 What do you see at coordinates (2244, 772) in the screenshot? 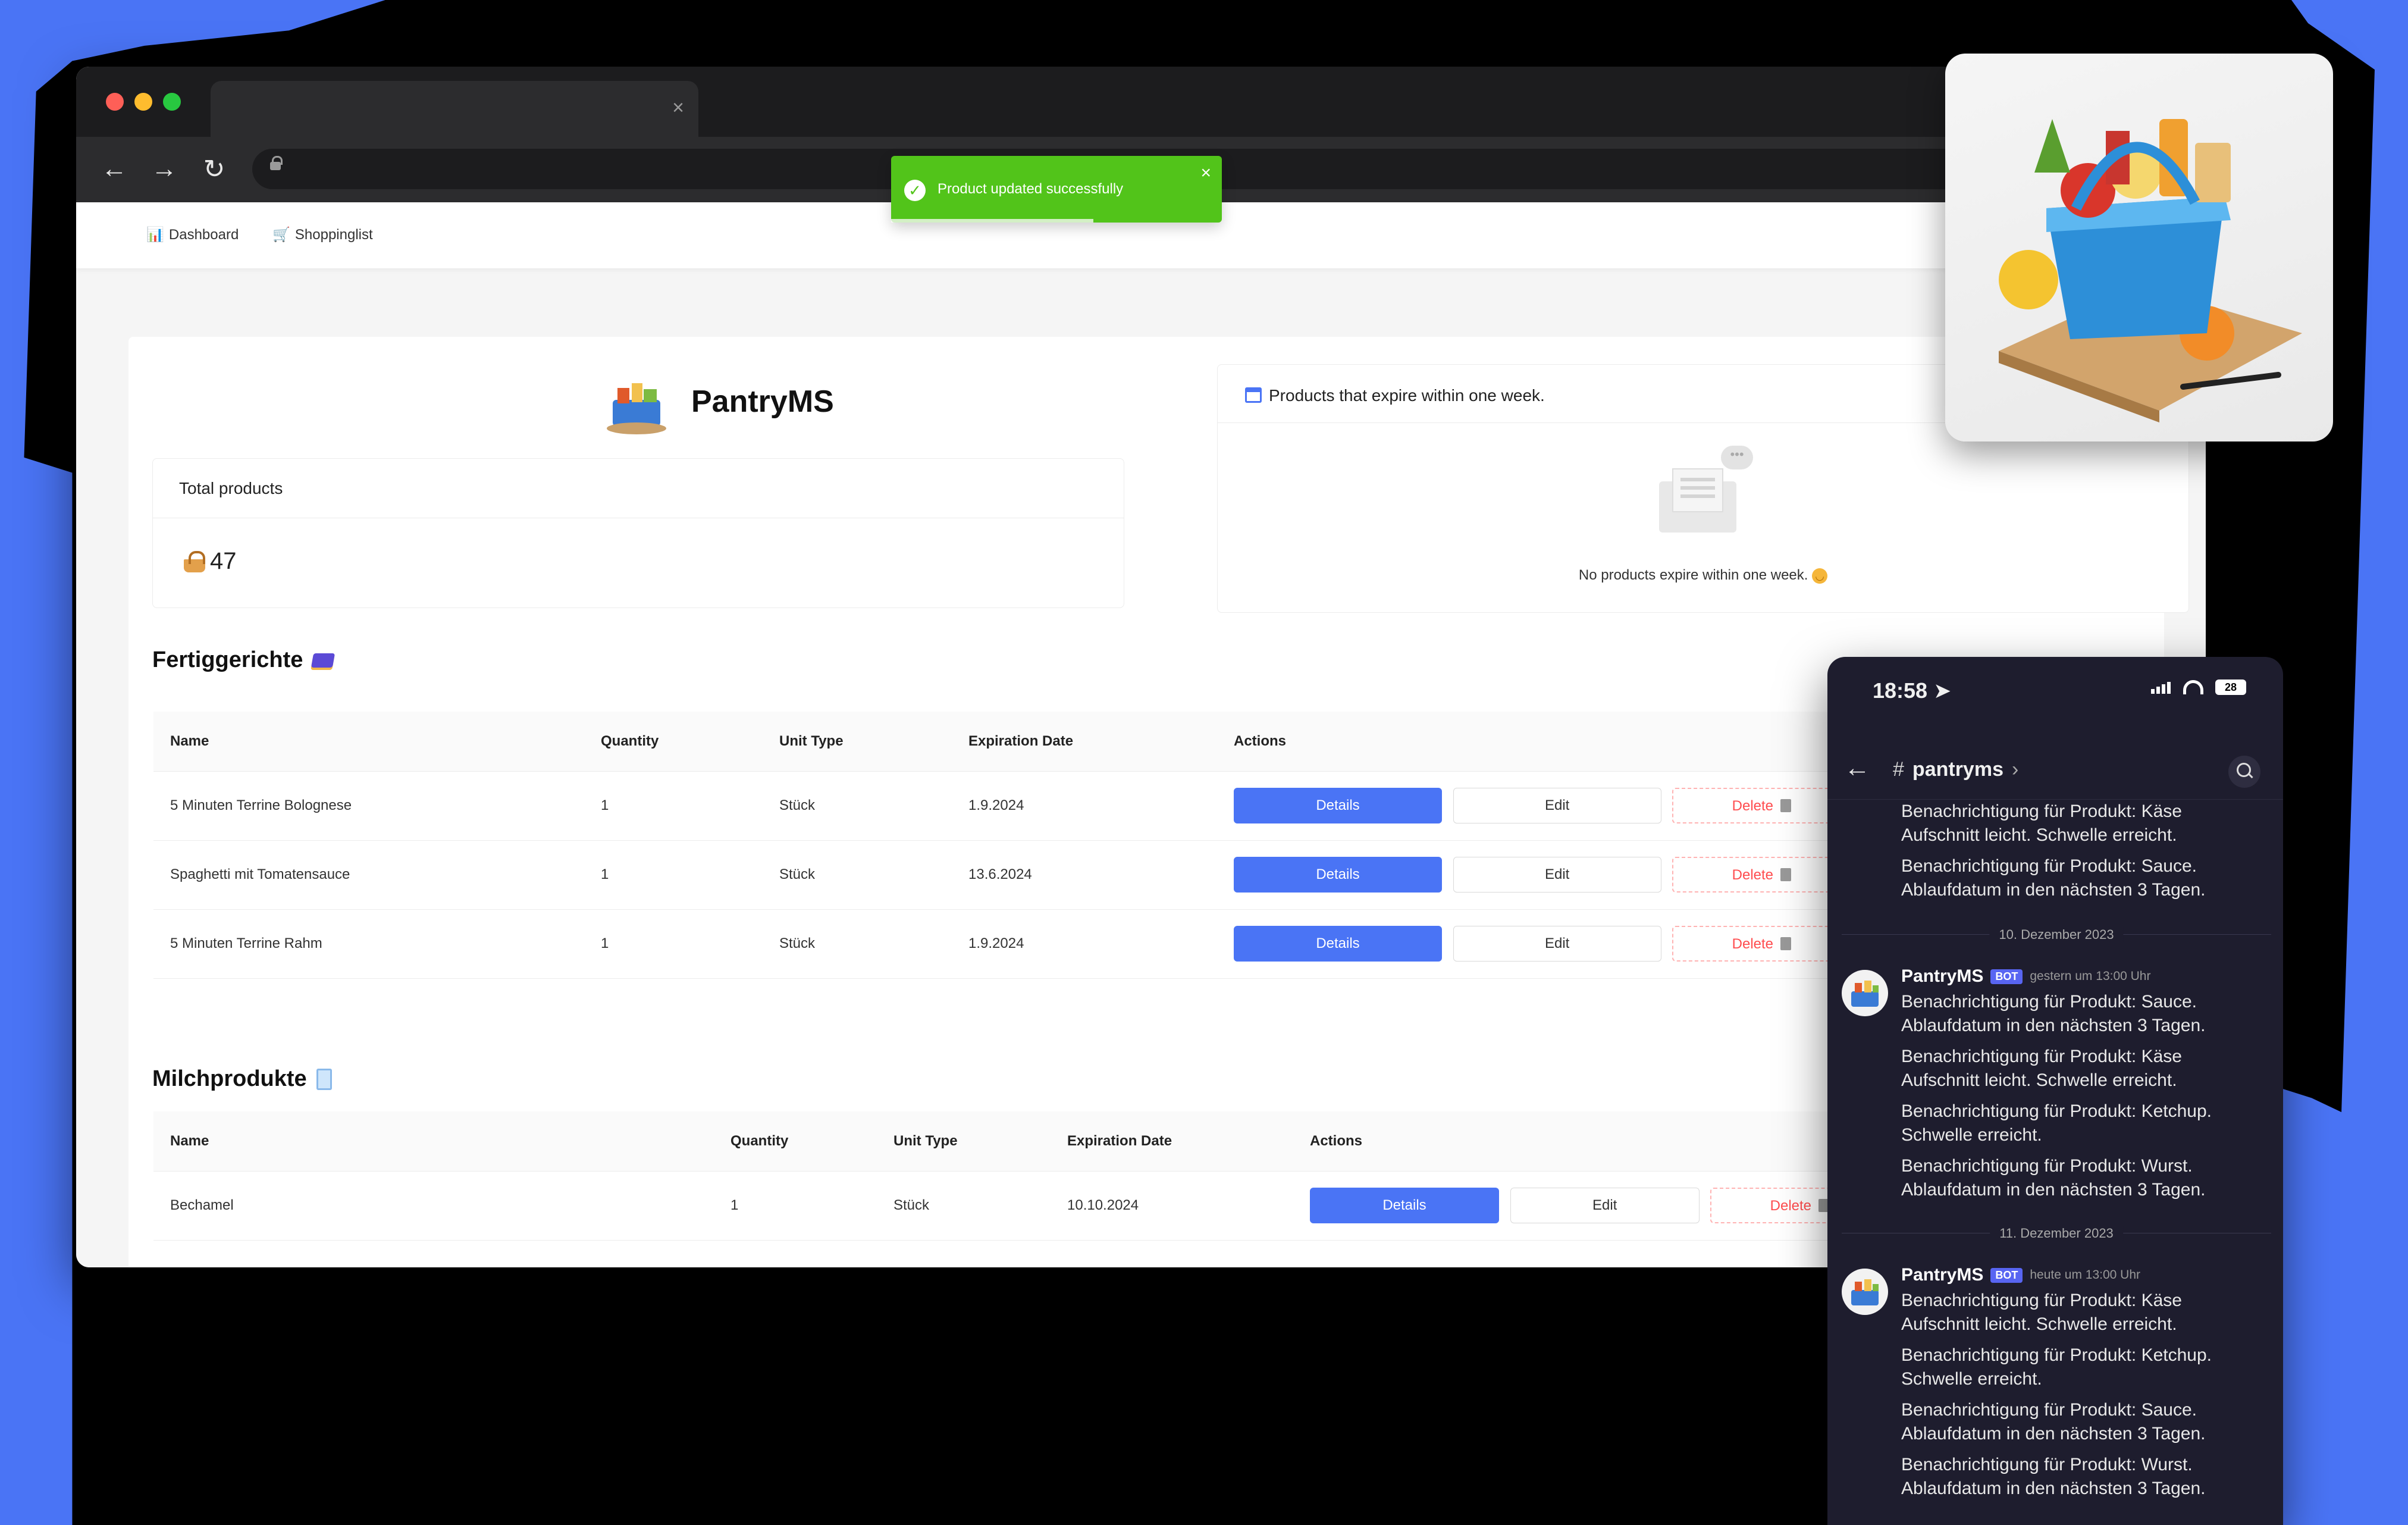
I see `search-icon` at bounding box center [2244, 772].